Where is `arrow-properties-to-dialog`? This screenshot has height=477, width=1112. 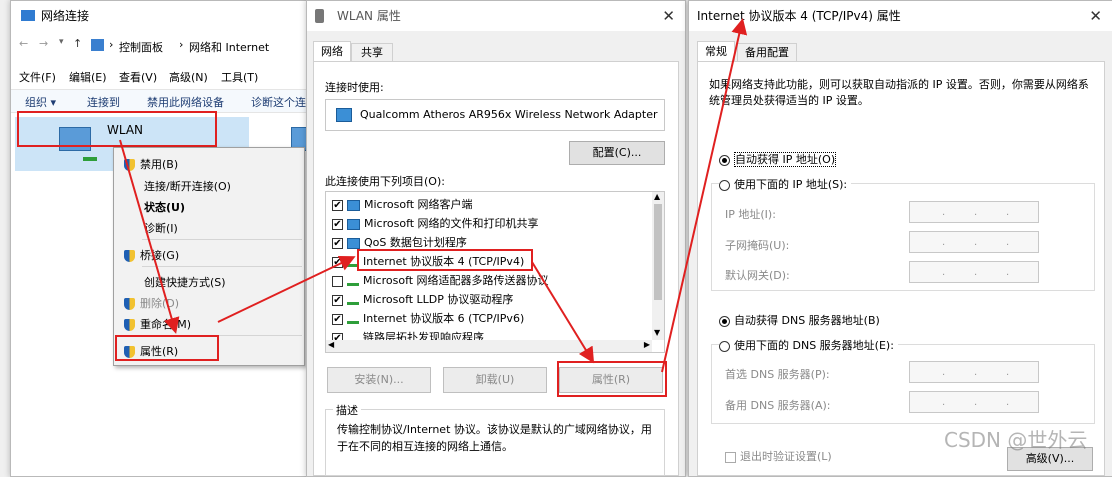
arrow-properties-to-dialog is located at coordinates (286, 289).